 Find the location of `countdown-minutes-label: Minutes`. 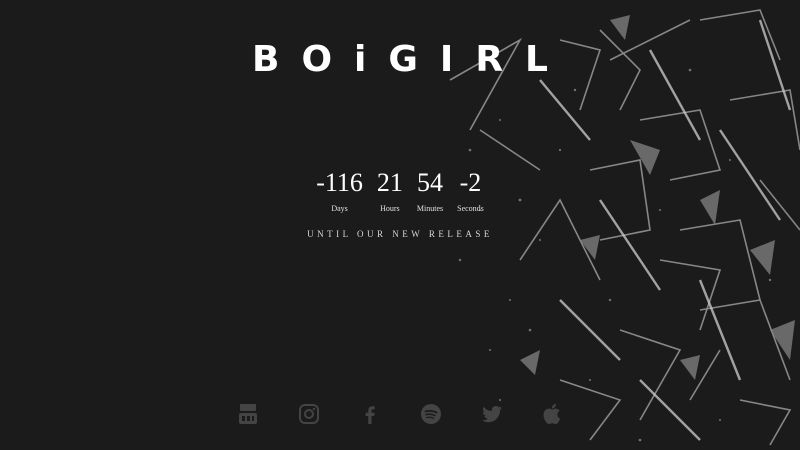

countdown-minutes-label: Minutes is located at coordinates (430, 208).